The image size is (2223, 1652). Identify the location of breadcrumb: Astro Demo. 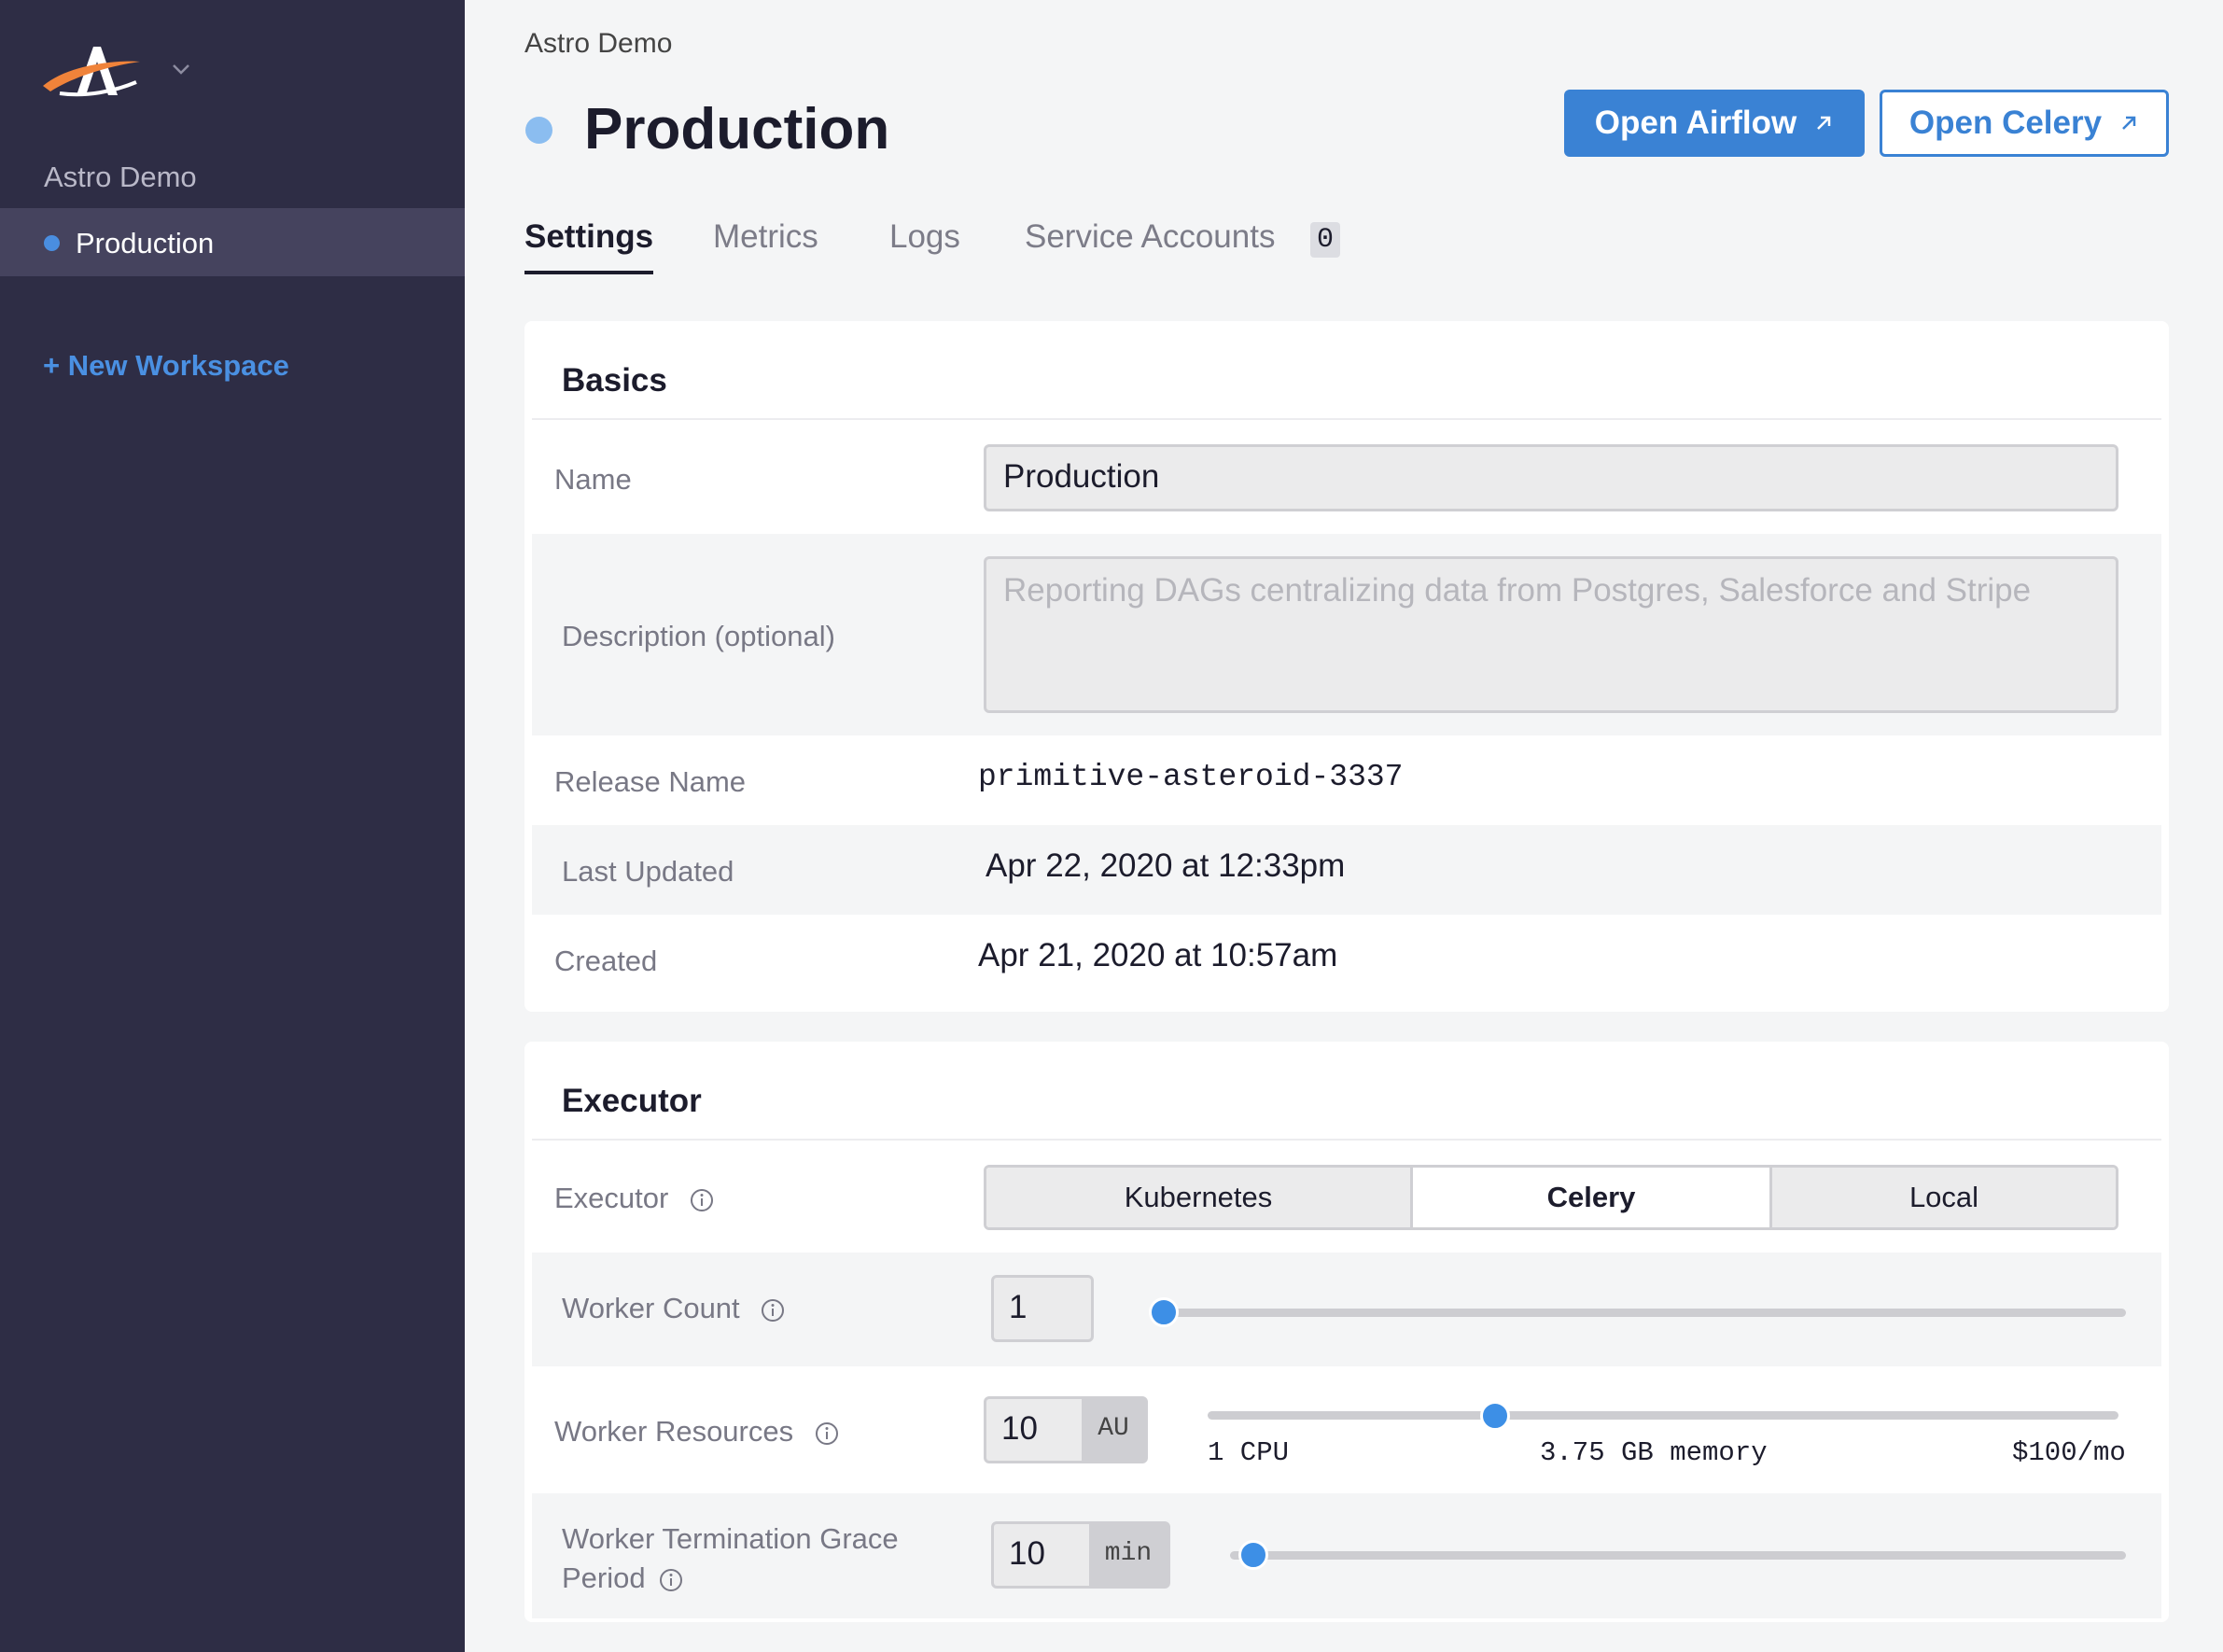
(598, 44).